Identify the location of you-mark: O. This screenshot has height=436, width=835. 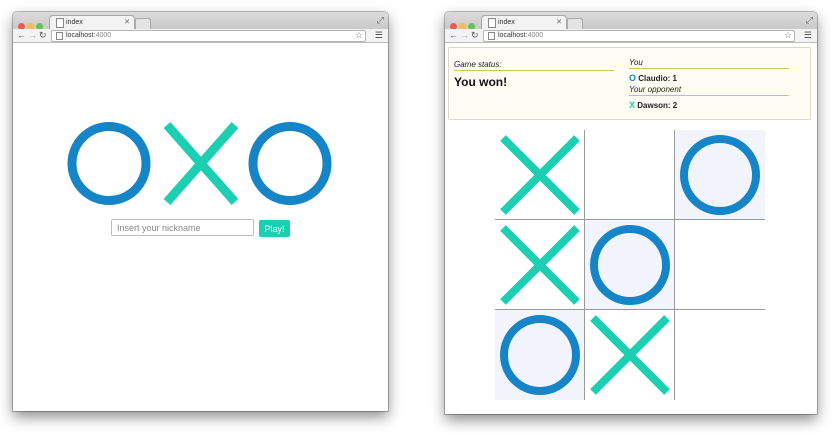
(633, 78).